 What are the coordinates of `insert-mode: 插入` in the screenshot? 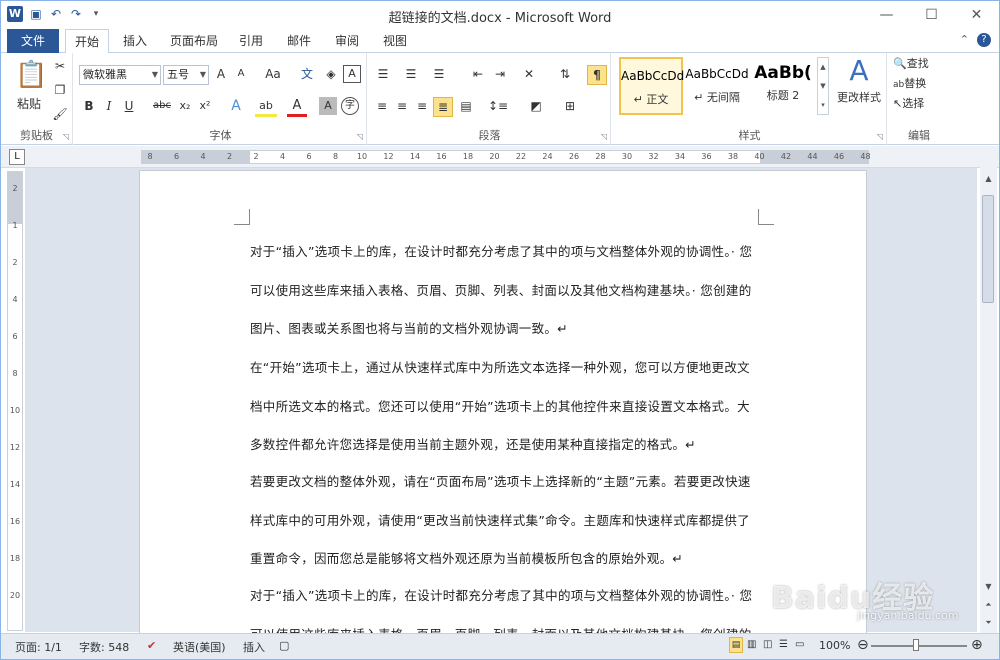 It's located at (254, 647).